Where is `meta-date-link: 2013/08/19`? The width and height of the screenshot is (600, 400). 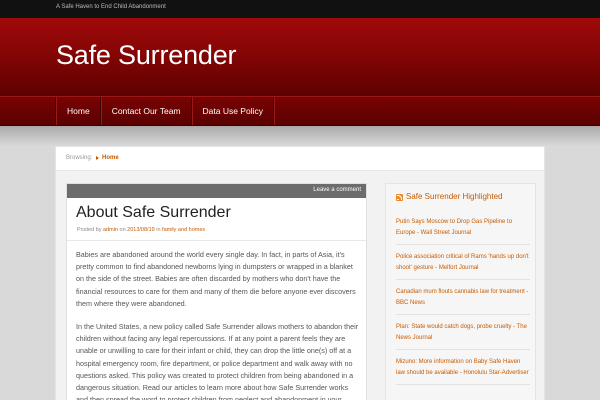 meta-date-link: 2013/08/19 is located at coordinates (141, 230).